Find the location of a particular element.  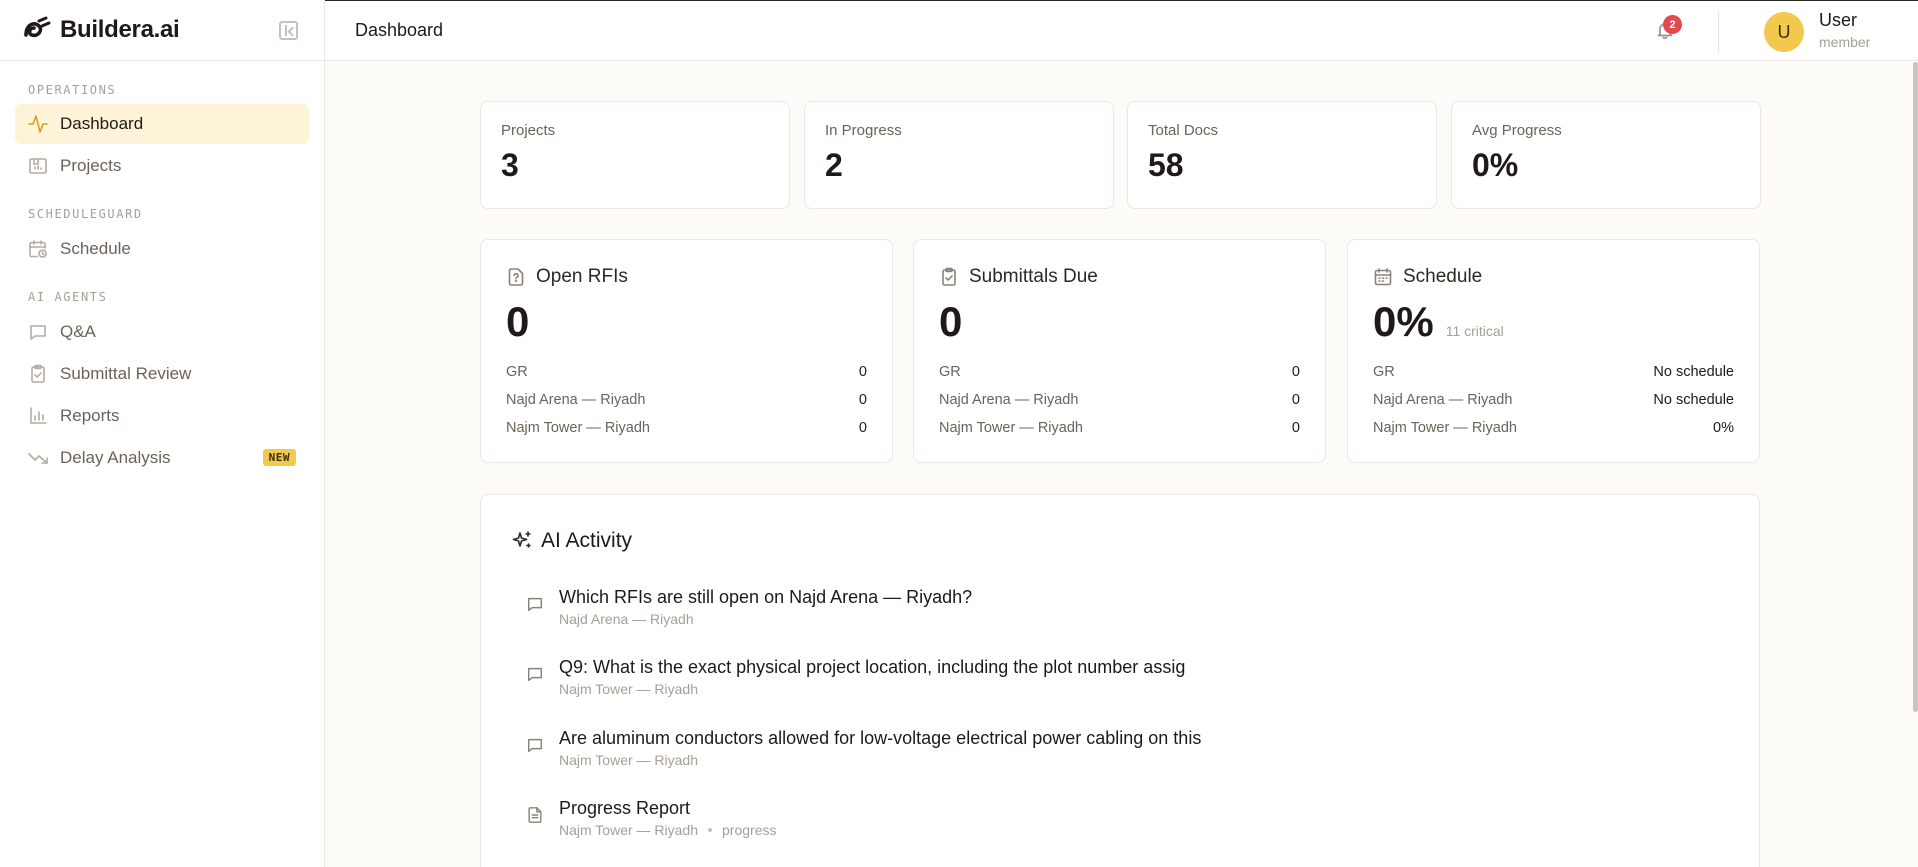

summary-title: Open RFIs is located at coordinates (582, 276).